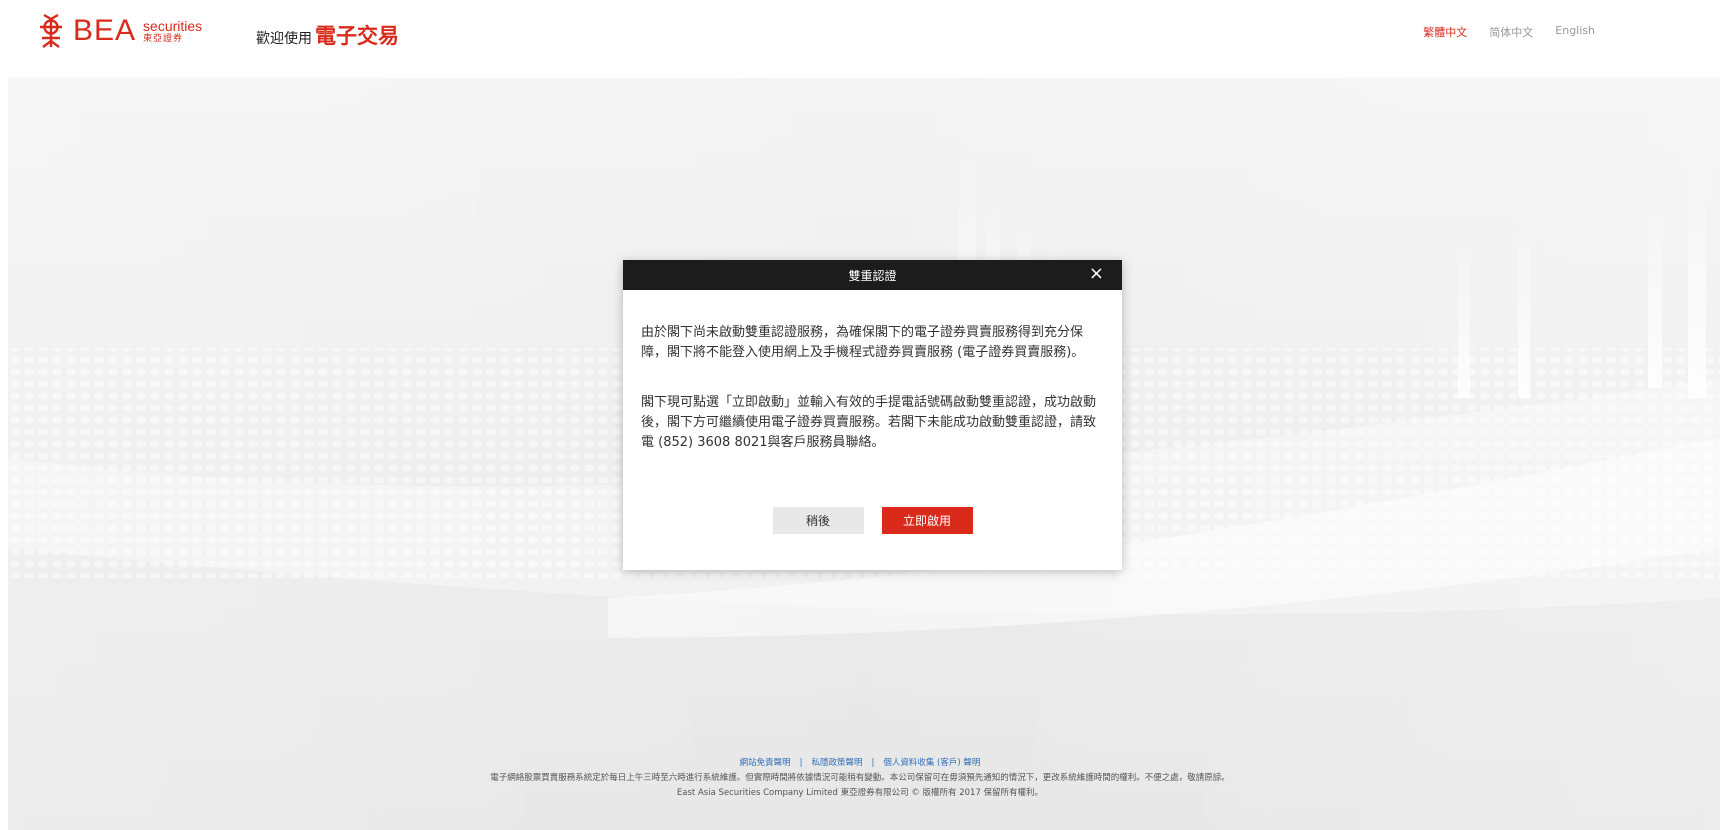 This screenshot has height=830, width=1720. I want to click on welcome-title: 歡迎使用 電子交易, so click(327, 35).